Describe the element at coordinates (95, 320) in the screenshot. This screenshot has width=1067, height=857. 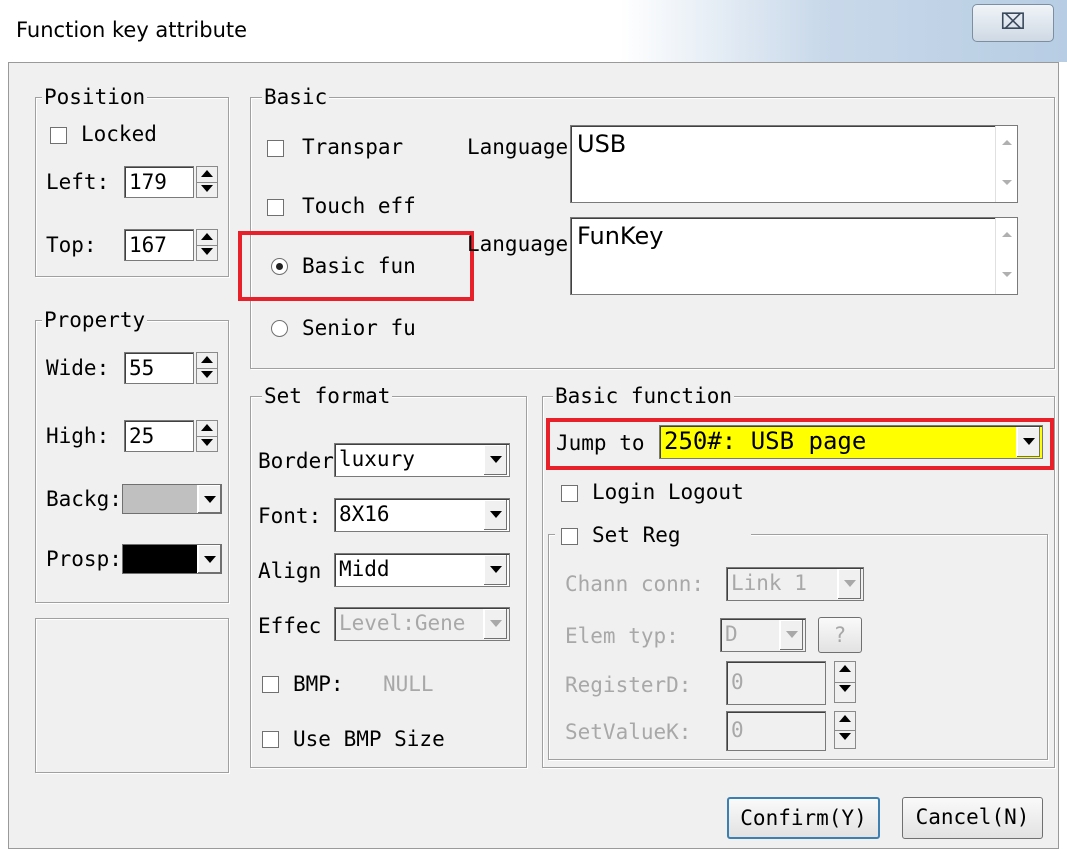
I see `property-group-label: Property` at that location.